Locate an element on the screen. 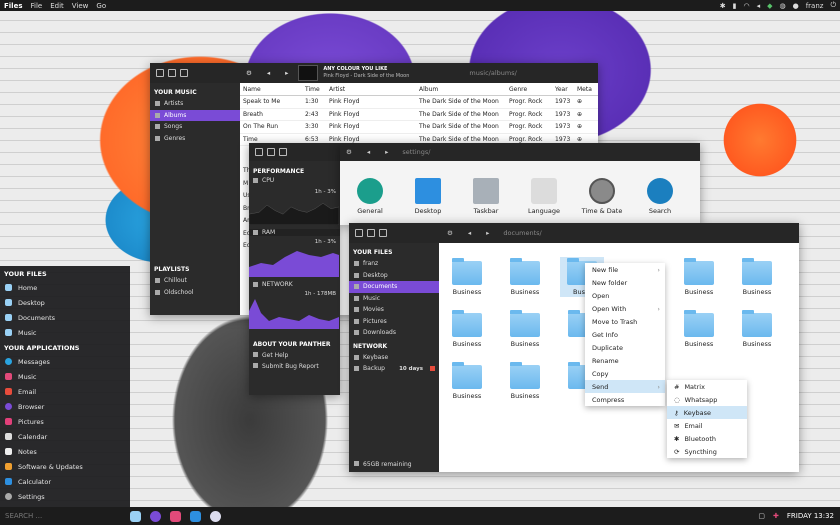 The width and height of the screenshot is (840, 525). sidebar-item-keybase: Keybase is located at coordinates (394, 358).